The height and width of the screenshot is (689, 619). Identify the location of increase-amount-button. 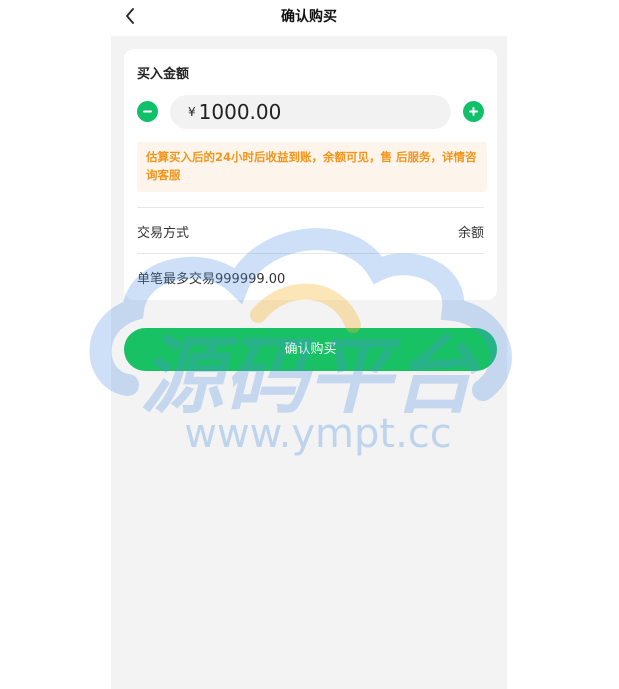
(473, 111).